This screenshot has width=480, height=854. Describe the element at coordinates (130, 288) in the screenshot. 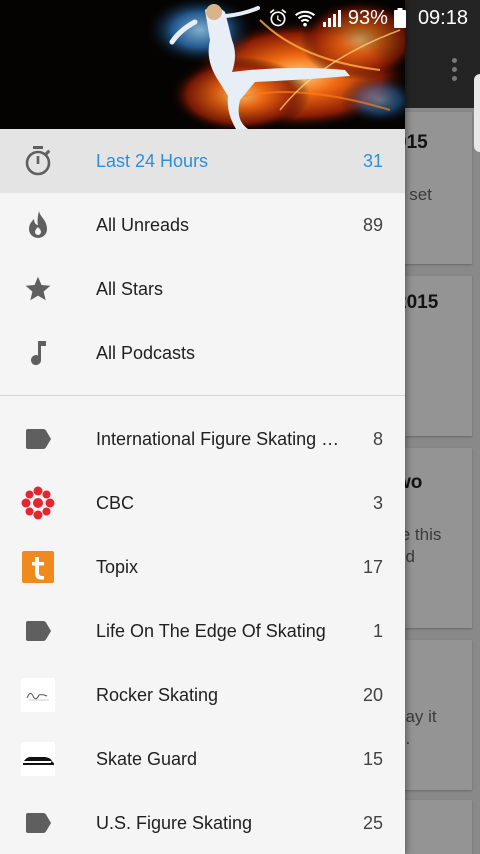

I see `nav-label: All Stars` at that location.